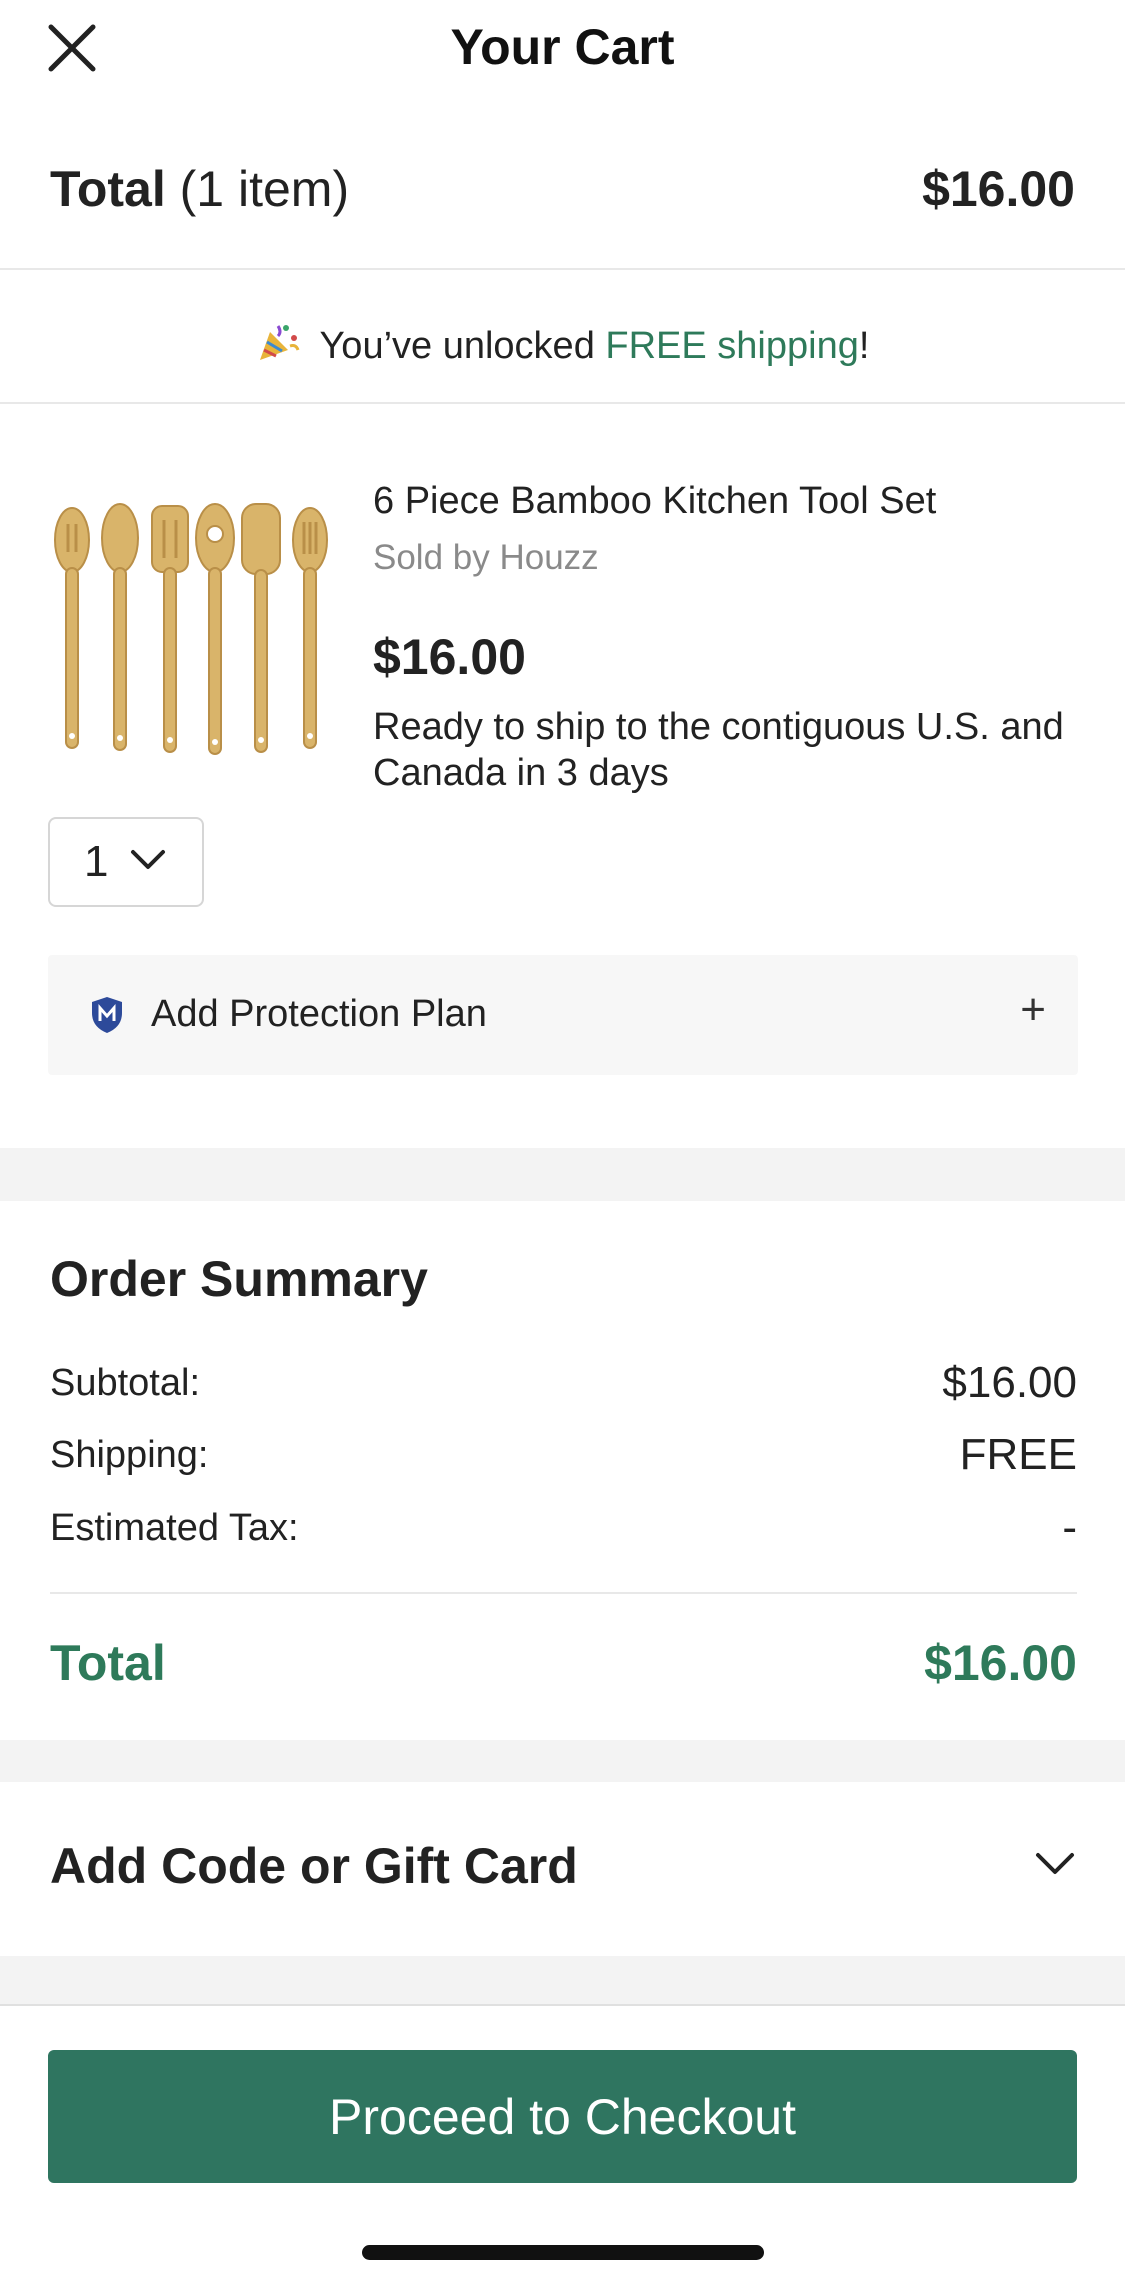 This screenshot has width=1125, height=2284. Describe the element at coordinates (1018, 1454) in the screenshot. I see `summary-value: FREE` at that location.